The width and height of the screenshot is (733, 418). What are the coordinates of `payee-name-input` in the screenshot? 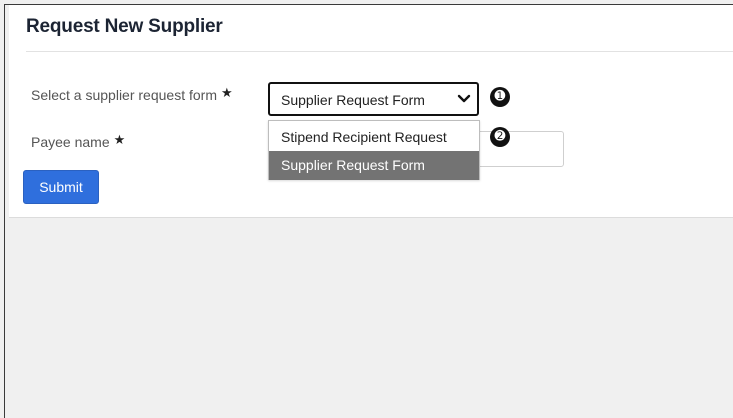 It's located at (519, 149).